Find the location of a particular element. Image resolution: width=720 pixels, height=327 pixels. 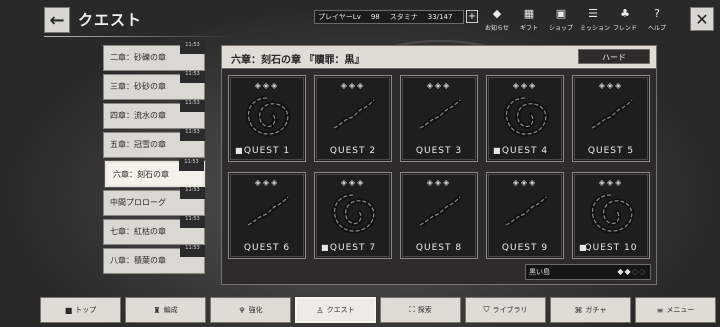

explore-icon: ⛶ is located at coordinates (412, 309).